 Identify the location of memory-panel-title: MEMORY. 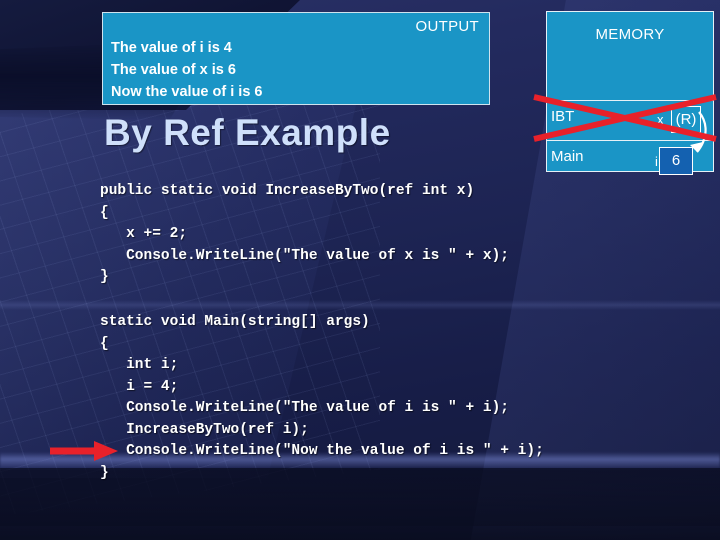
(630, 34).